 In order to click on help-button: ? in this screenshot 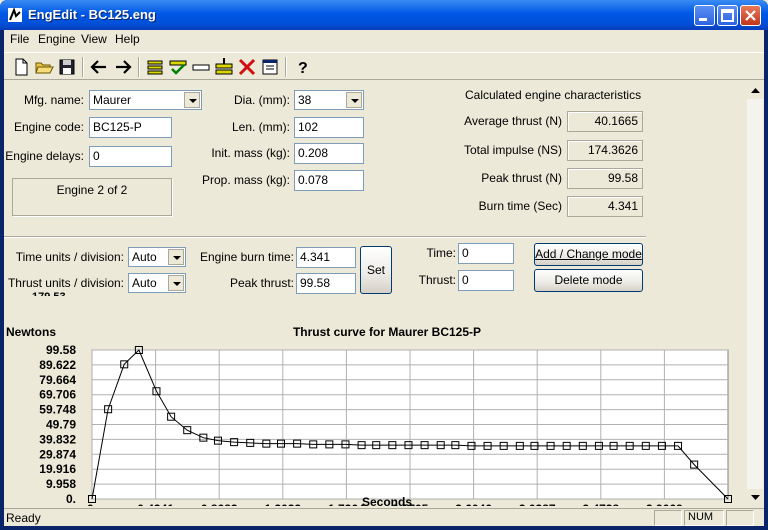, I will do `click(302, 67)`.